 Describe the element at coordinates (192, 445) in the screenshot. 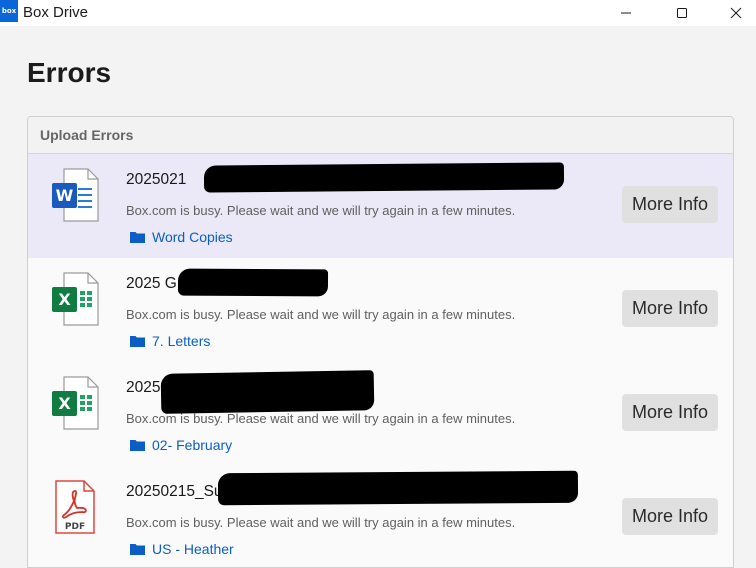

I see `folder-name: 02- February` at that location.